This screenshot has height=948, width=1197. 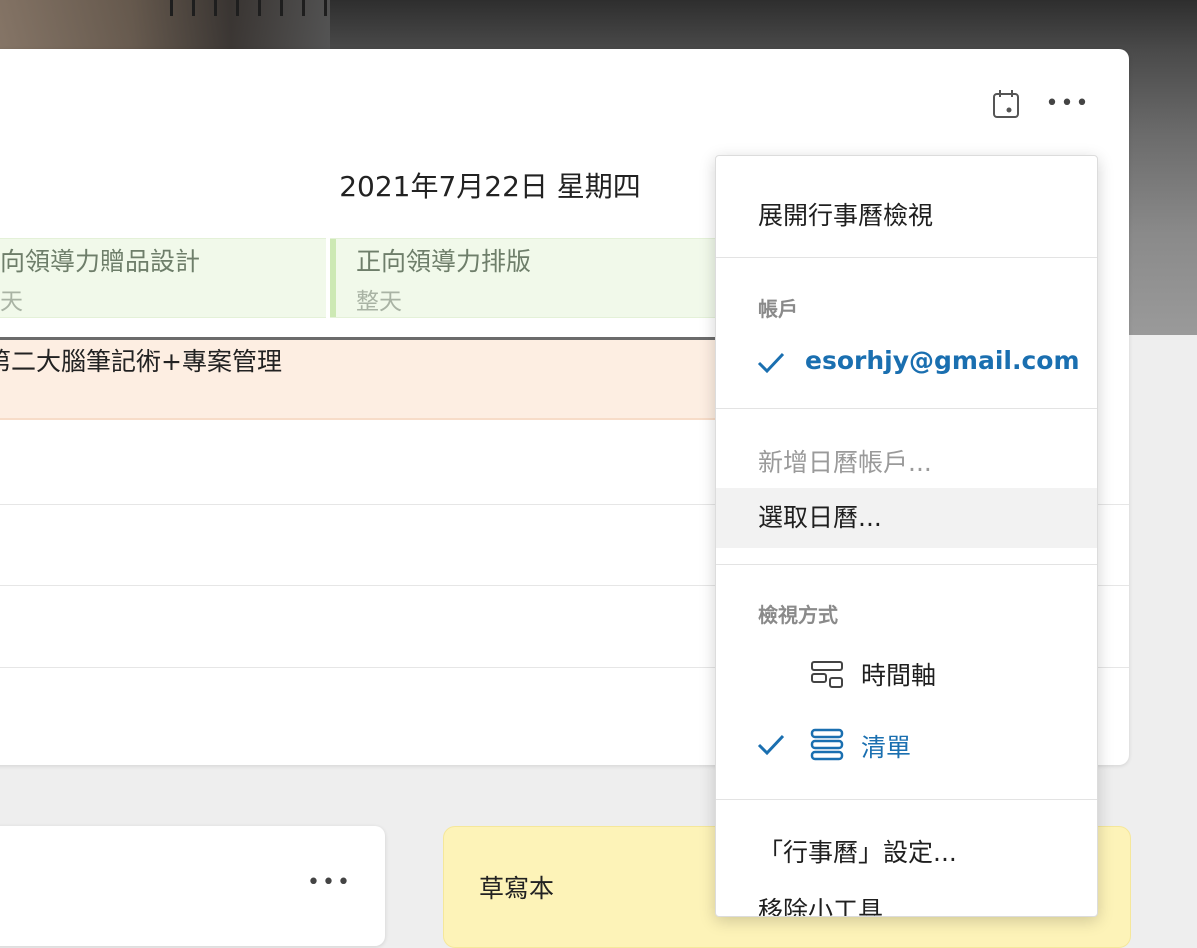 What do you see at coordinates (370, 380) in the screenshot?
I see `timed-event: 第二大腦筆記術+專案管理` at bounding box center [370, 380].